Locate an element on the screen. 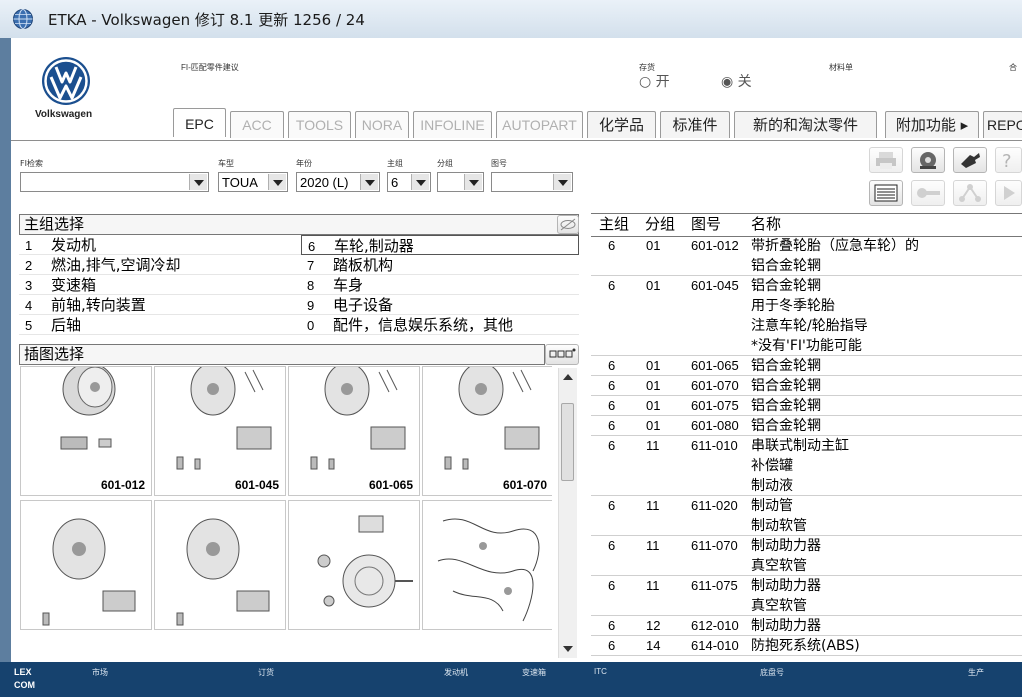 This screenshot has height=697, width=1022. fi-search-label: FI检索 is located at coordinates (31, 163).